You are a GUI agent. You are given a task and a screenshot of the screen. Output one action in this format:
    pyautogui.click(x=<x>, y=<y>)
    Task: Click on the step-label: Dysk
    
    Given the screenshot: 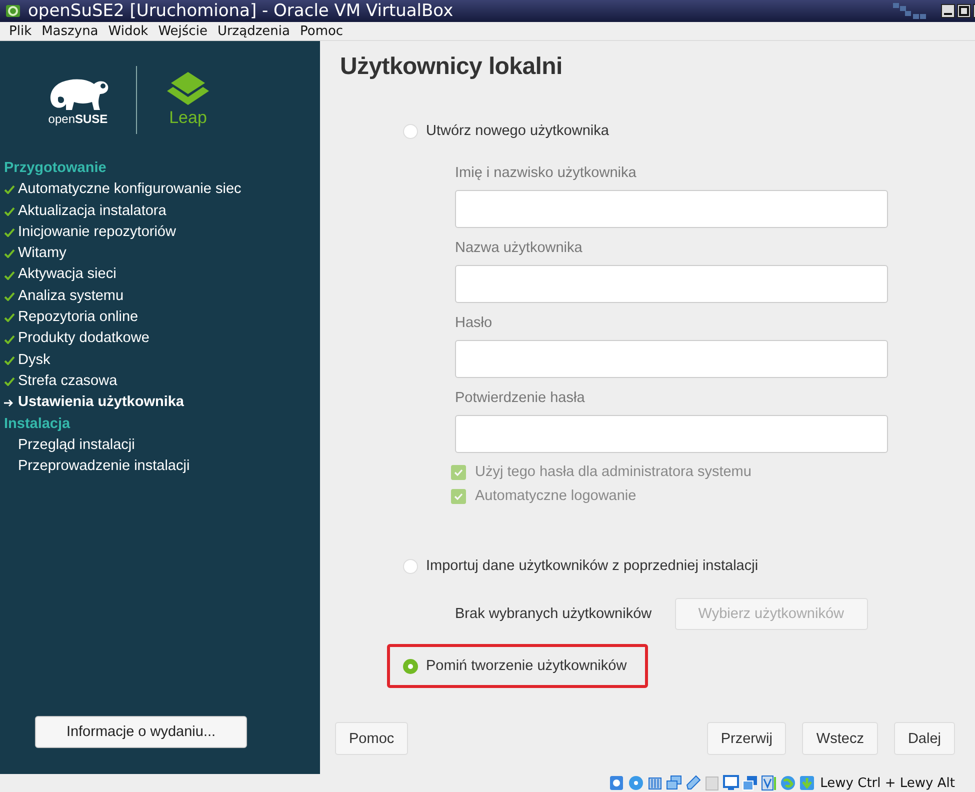 What is the action you would take?
    pyautogui.click(x=34, y=360)
    